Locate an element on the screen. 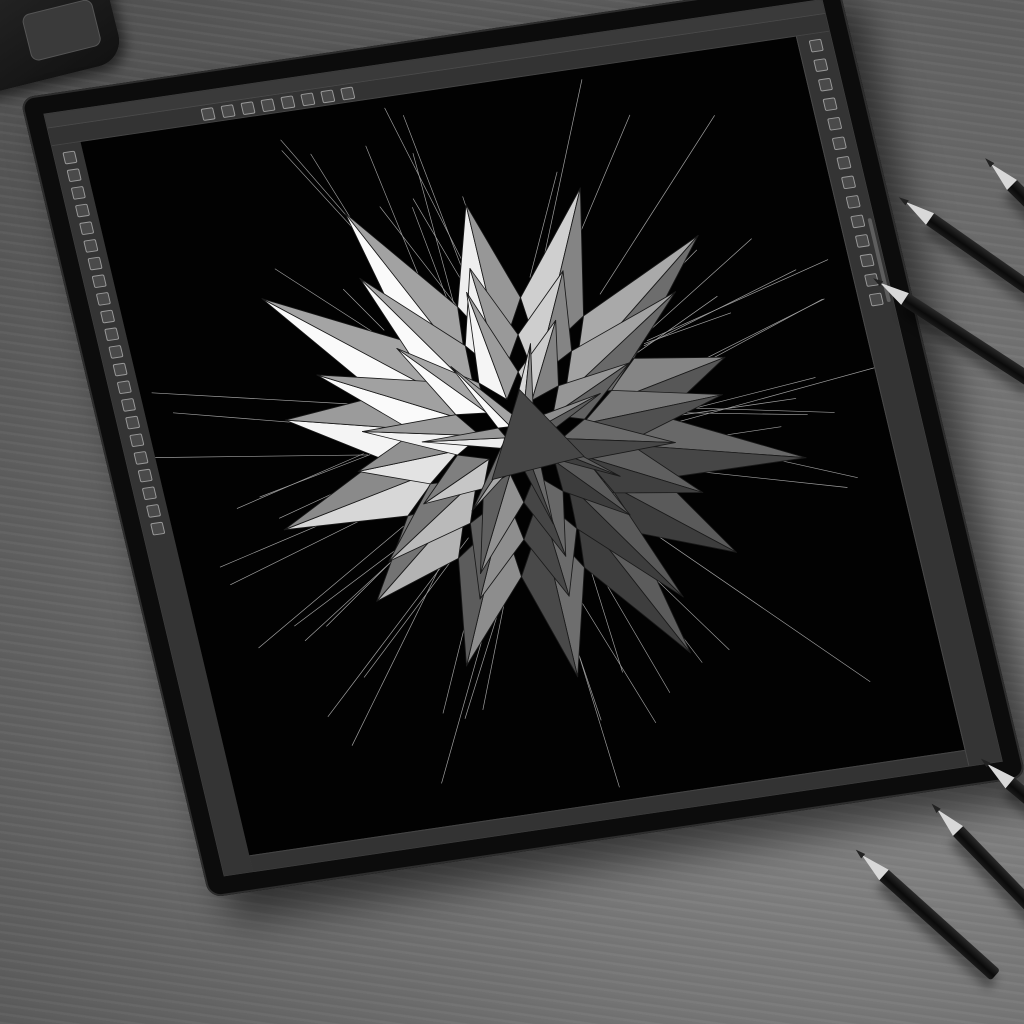 Image resolution: width=1024 pixels, height=1024 pixels. construction-line is located at coordinates (437, 240).